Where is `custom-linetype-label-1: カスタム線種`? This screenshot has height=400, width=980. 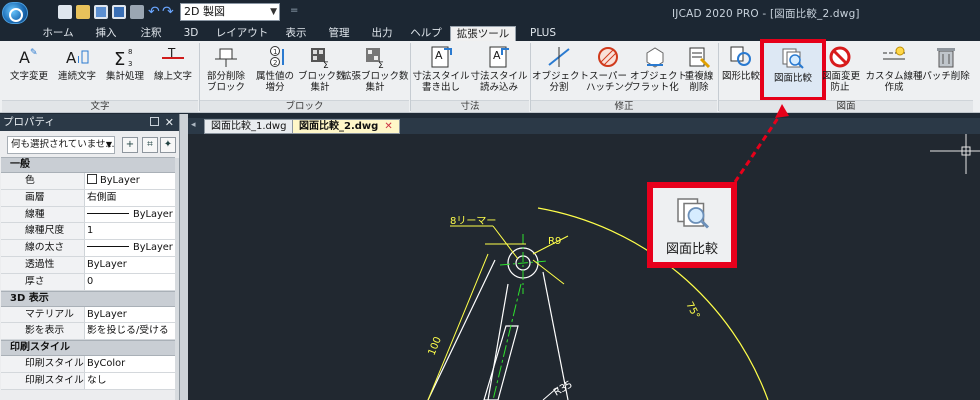 custom-linetype-label-1: カスタム線種 is located at coordinates (894, 76).